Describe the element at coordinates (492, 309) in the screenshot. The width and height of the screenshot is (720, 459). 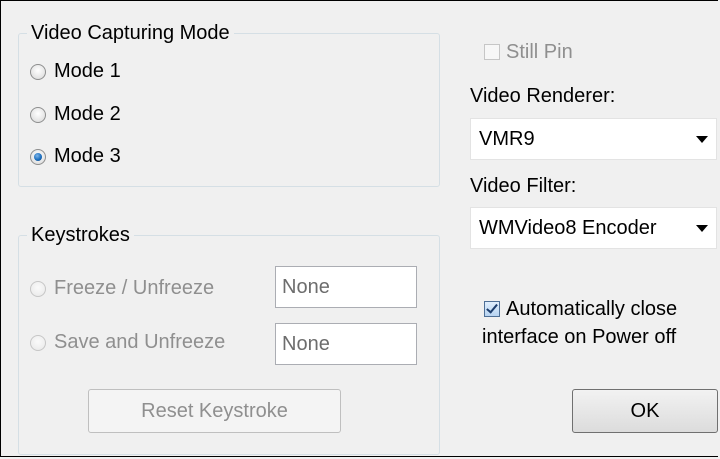
I see `checkbox-checked-icon` at that location.